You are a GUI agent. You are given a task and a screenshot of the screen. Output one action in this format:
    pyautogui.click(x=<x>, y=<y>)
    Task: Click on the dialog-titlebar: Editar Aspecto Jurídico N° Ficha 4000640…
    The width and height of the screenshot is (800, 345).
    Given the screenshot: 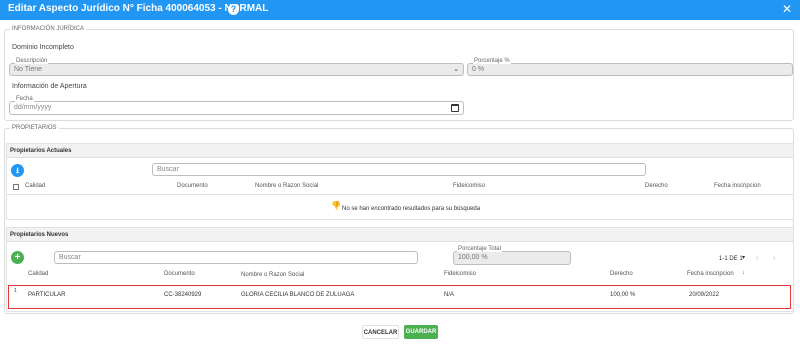 What is the action you would take?
    pyautogui.click(x=400, y=10)
    